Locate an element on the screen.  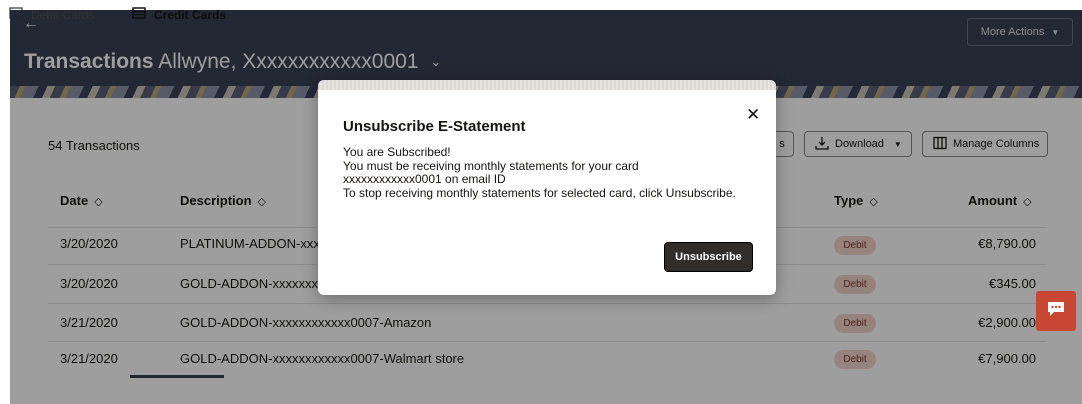
chat-button is located at coordinates (1056, 311).